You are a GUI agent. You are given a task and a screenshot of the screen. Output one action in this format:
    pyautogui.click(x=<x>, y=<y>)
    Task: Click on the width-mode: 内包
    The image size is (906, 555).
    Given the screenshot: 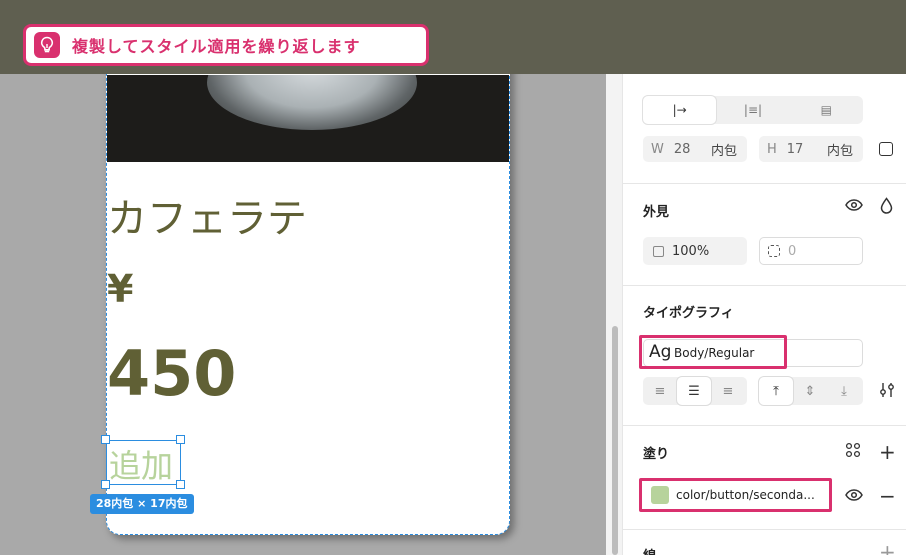 What is the action you would take?
    pyautogui.click(x=724, y=149)
    